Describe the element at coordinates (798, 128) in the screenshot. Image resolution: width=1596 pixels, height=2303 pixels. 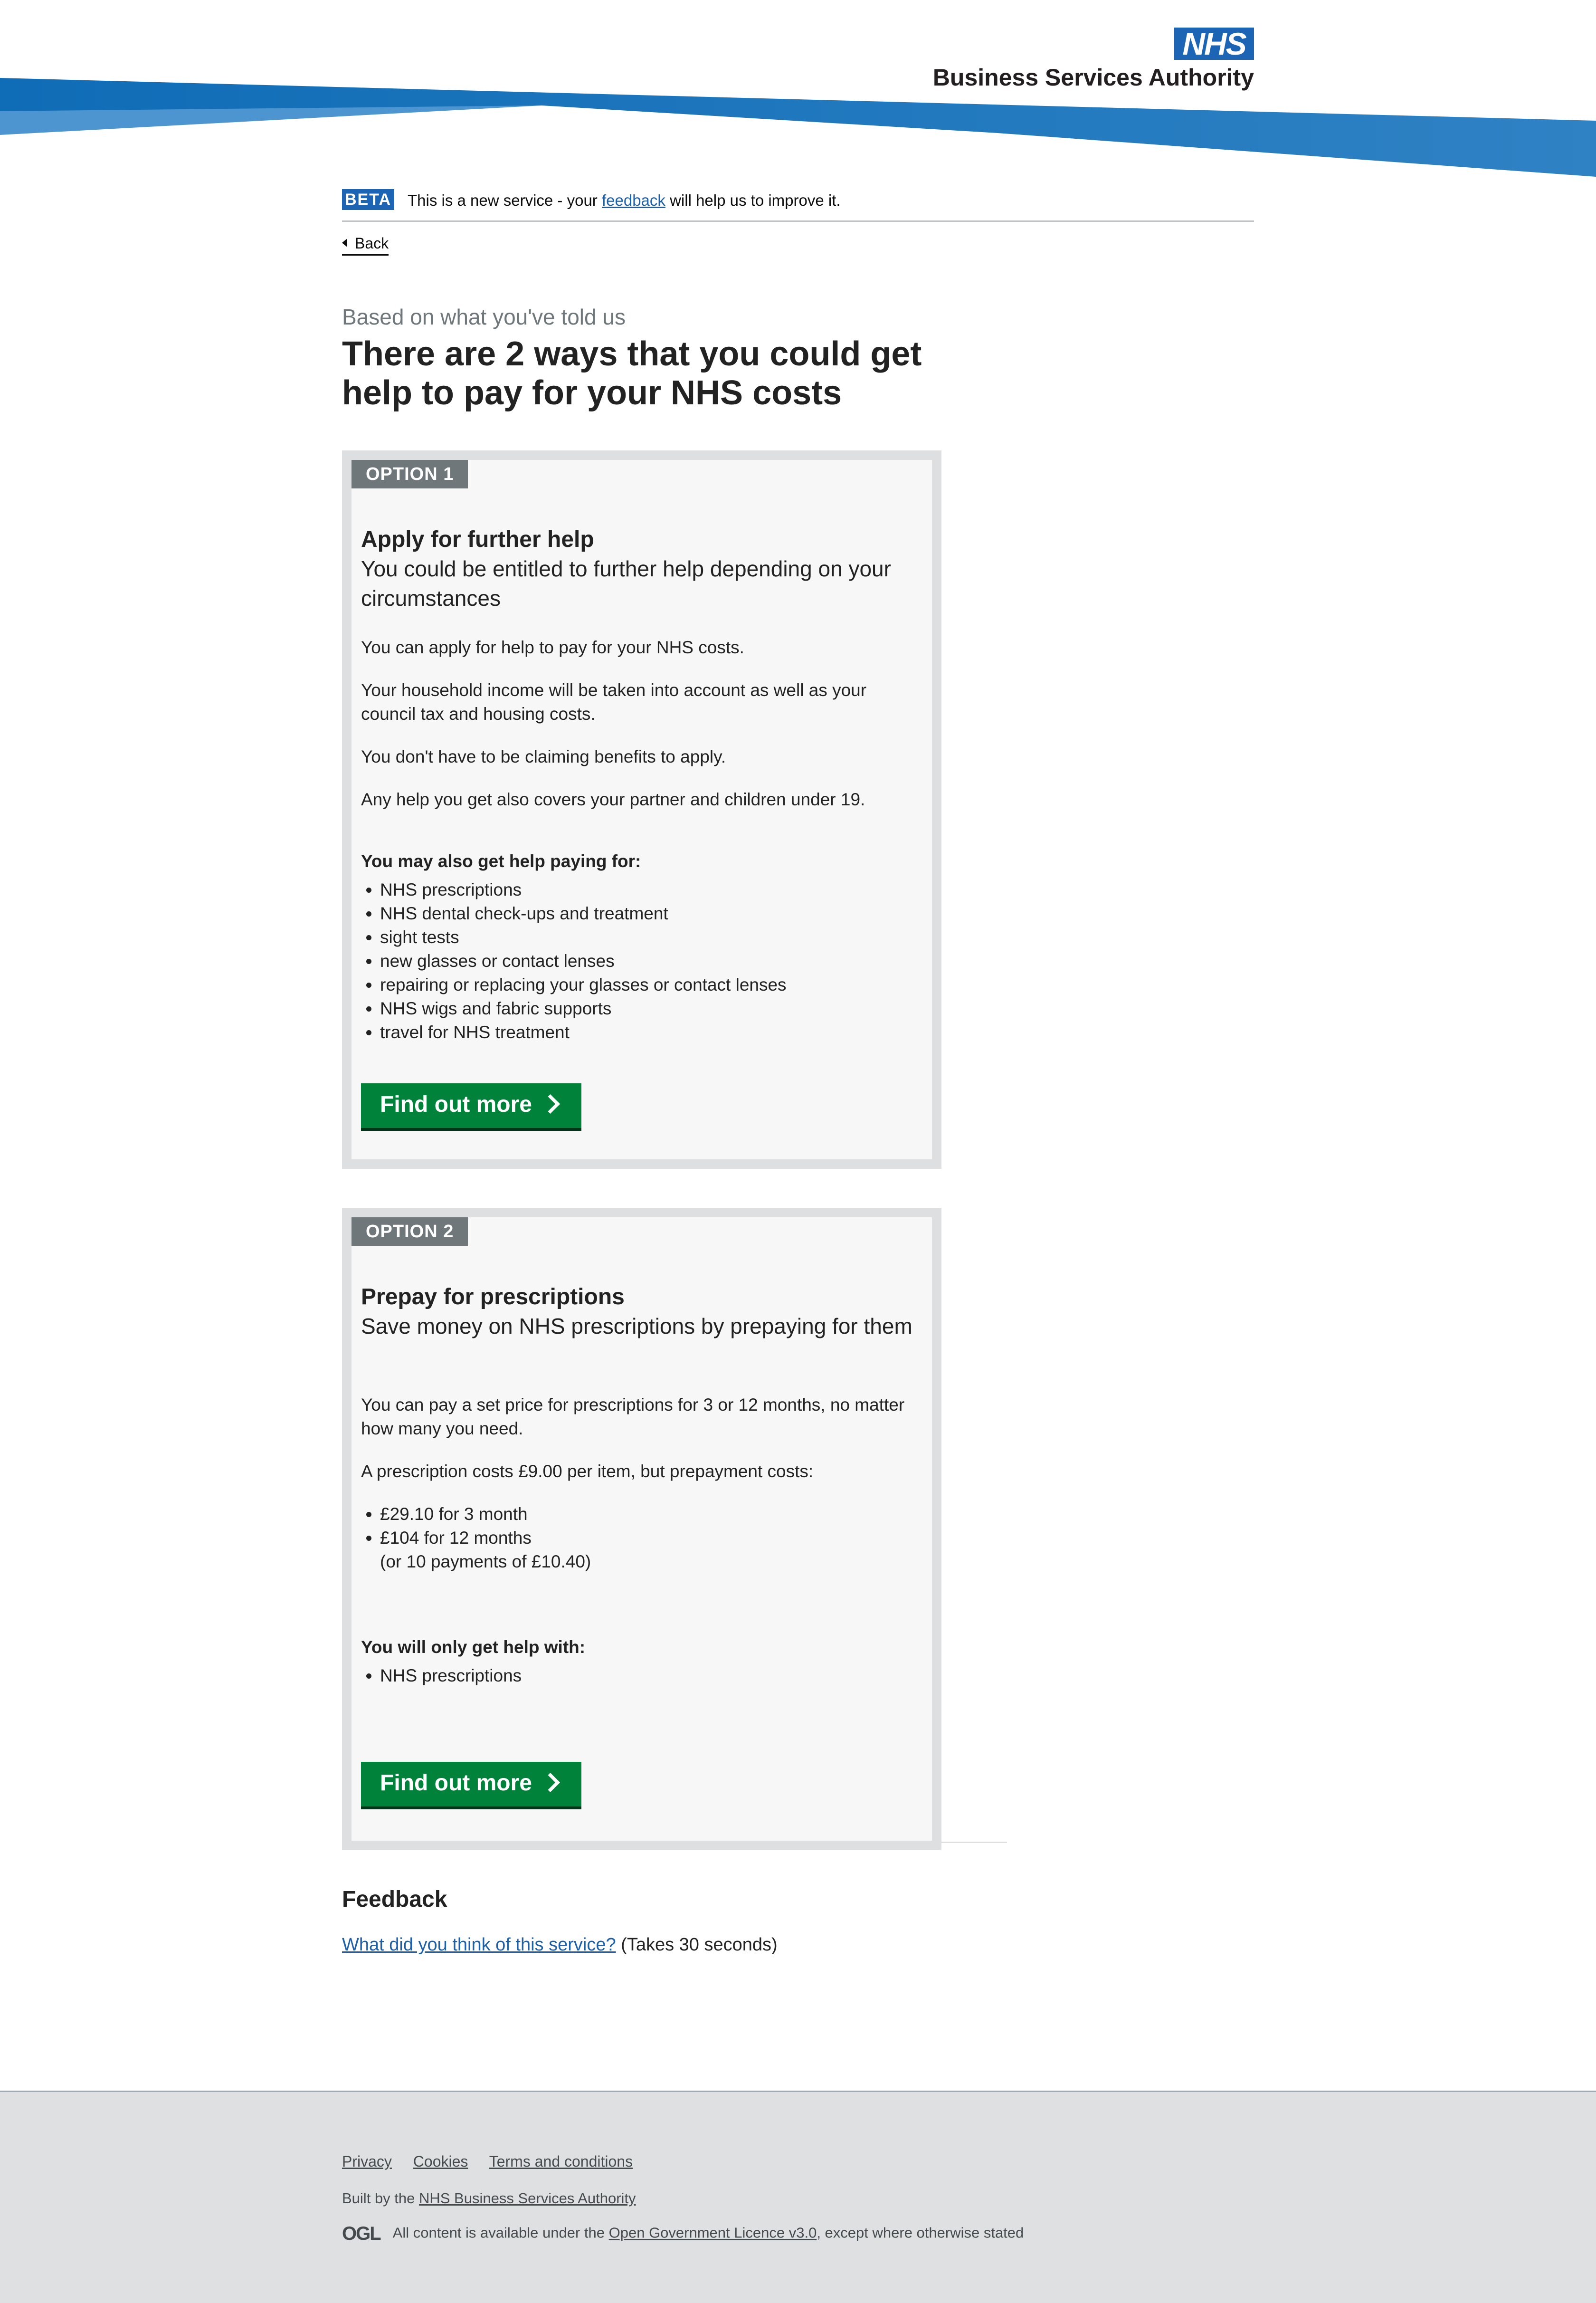
I see `header-wave-decoration` at that location.